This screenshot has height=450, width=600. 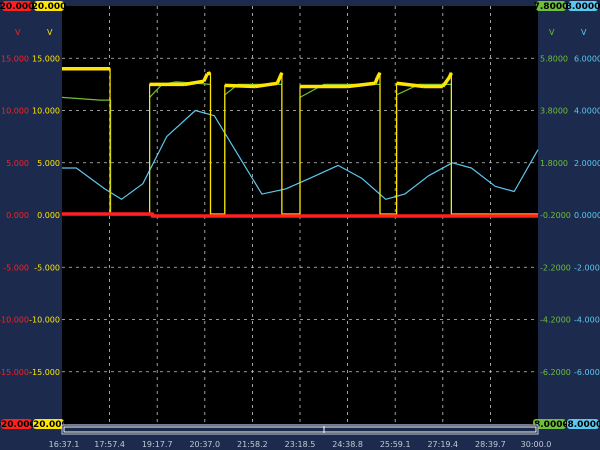 What do you see at coordinates (14, 372) in the screenshot?
I see `left-red-tick-label: -15.000` at bounding box center [14, 372].